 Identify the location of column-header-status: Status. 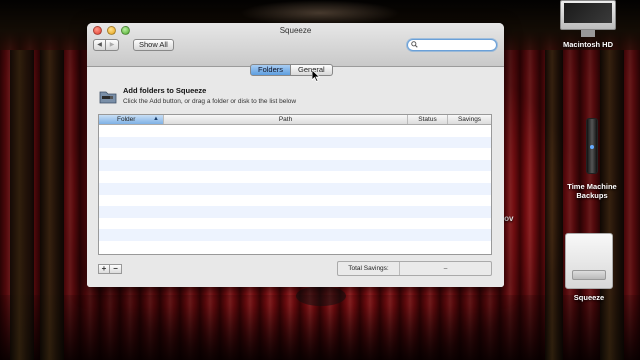
(428, 119).